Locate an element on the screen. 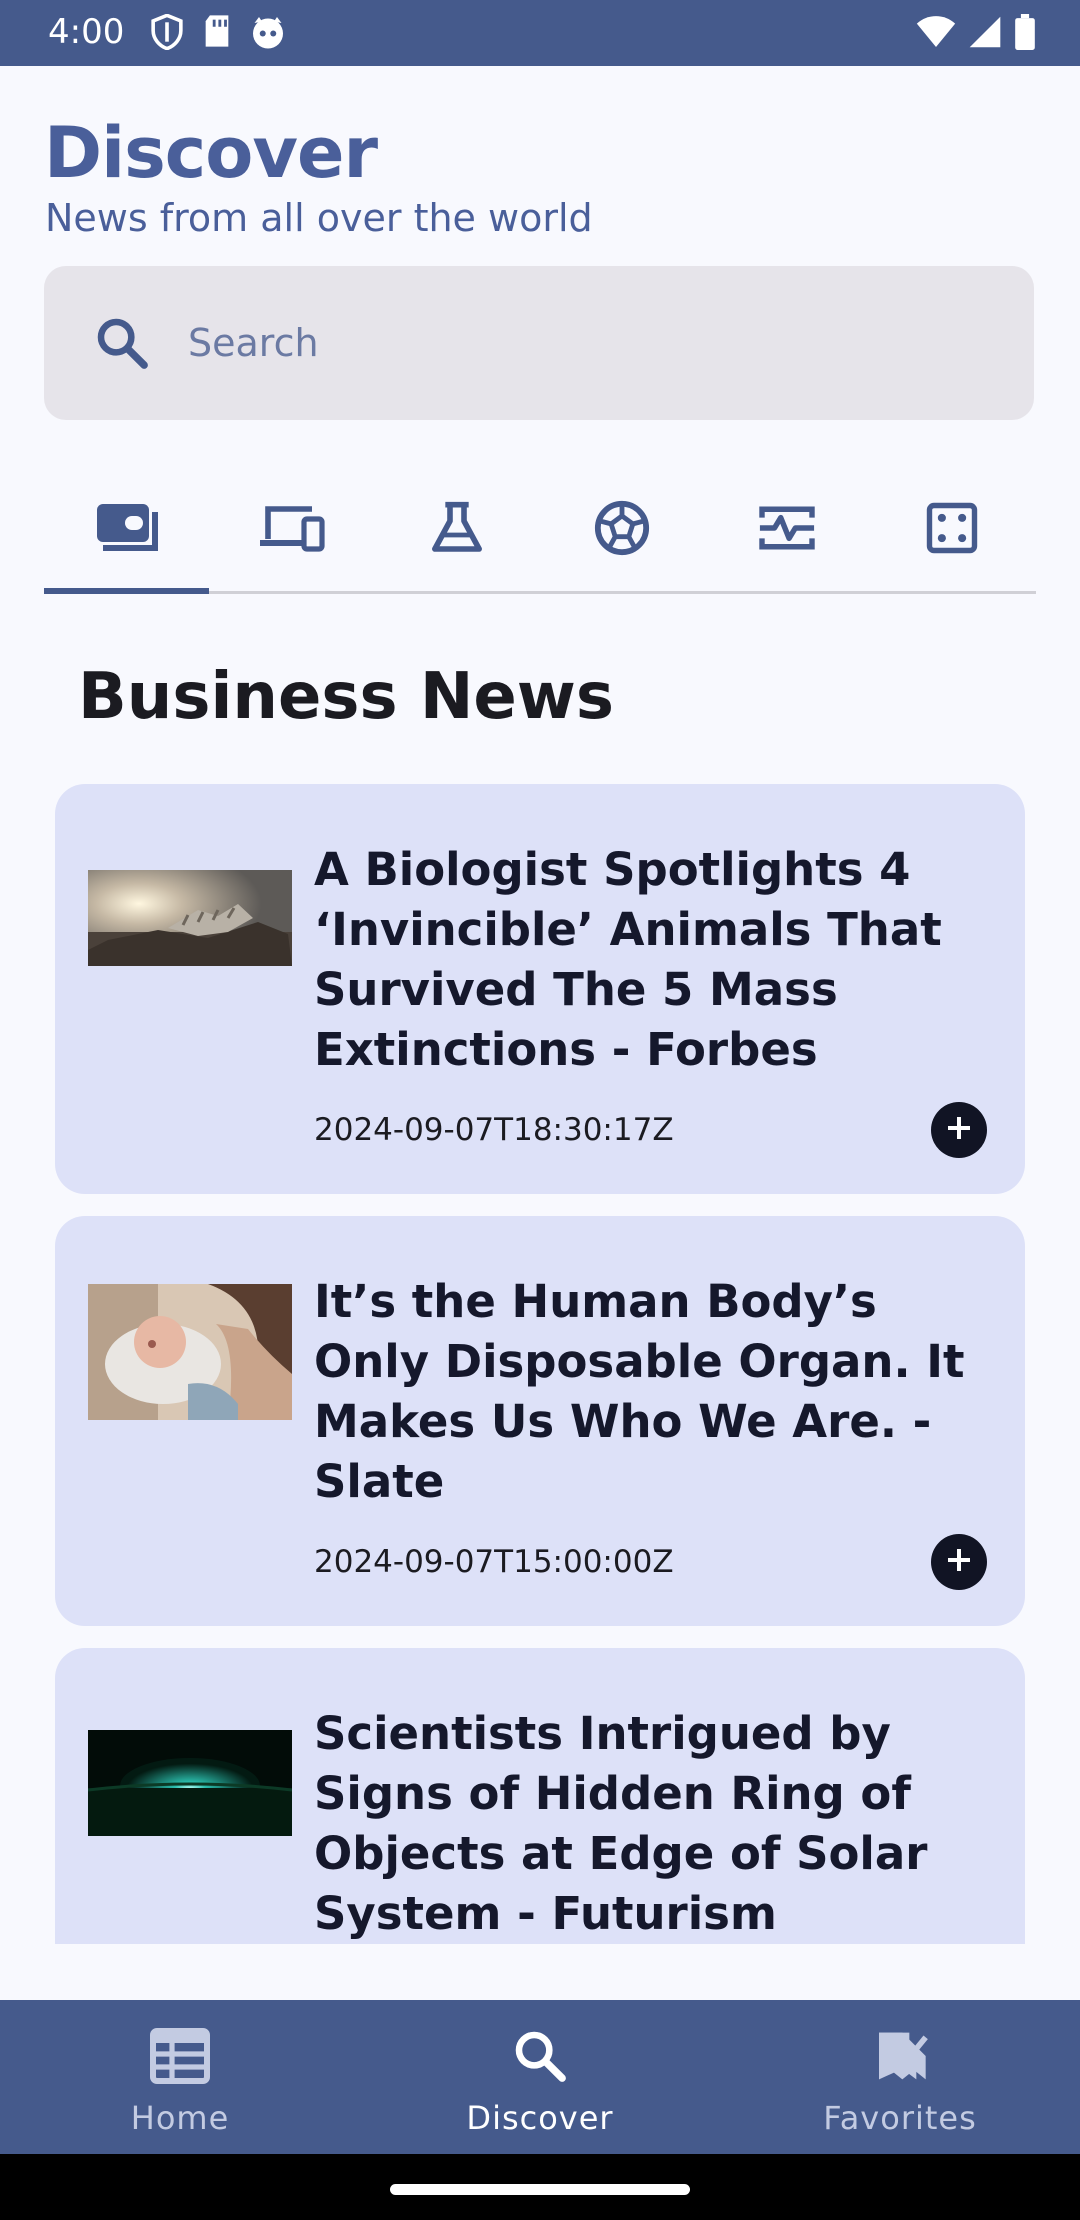 This screenshot has width=1080, height=2220. tab-science is located at coordinates (456, 530).